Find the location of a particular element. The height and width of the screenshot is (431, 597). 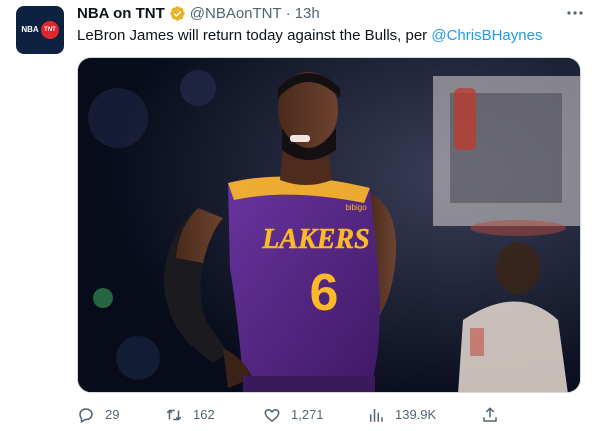

like-count: 1,271 is located at coordinates (307, 414).